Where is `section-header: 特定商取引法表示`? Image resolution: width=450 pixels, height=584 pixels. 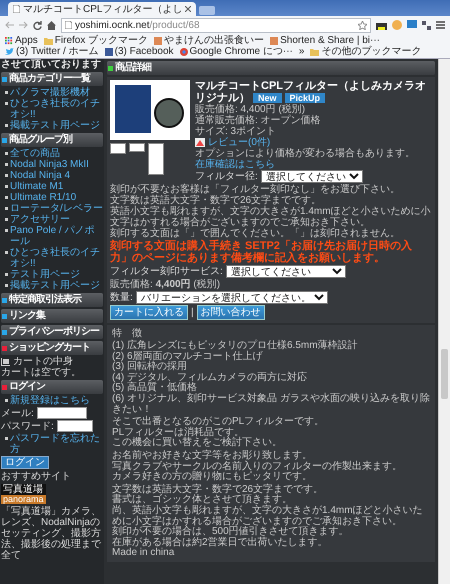
section-header: 特定商取引法表示 is located at coordinates (52, 300).